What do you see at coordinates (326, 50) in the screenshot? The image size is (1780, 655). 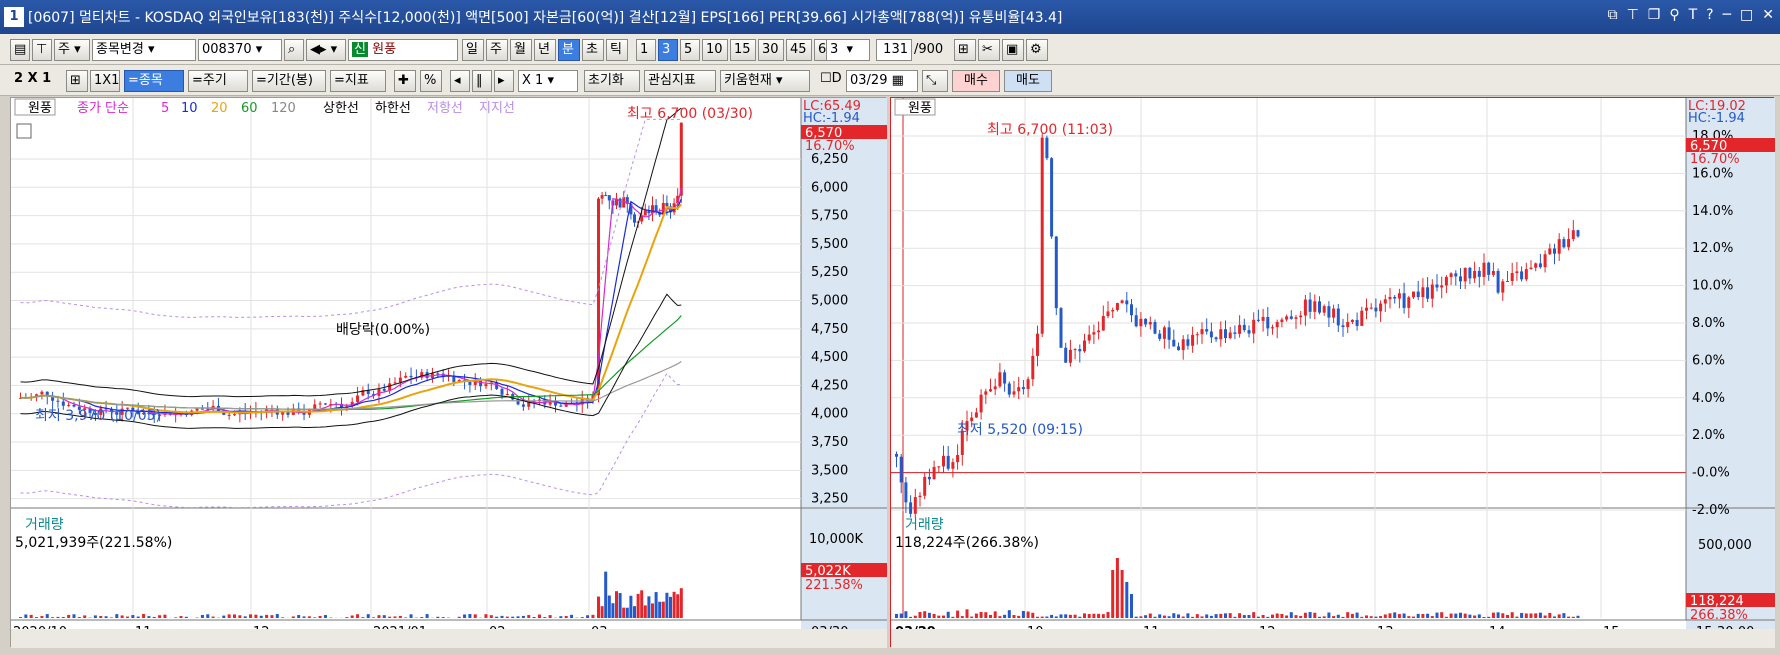 I see `sound-icon: ◀▸ ▾` at bounding box center [326, 50].